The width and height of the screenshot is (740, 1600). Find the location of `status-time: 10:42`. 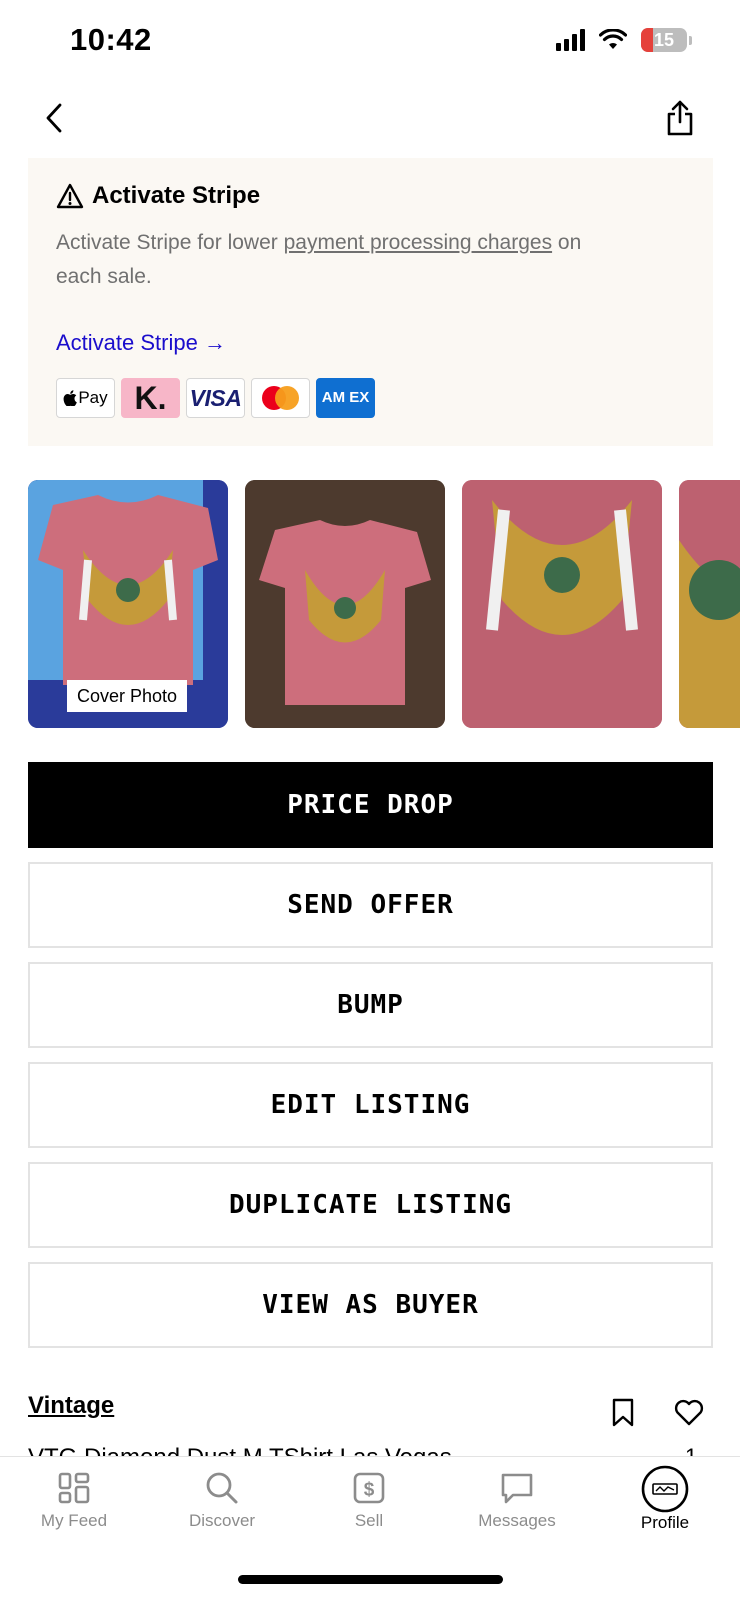

status-time: 10:42 is located at coordinates (111, 39).